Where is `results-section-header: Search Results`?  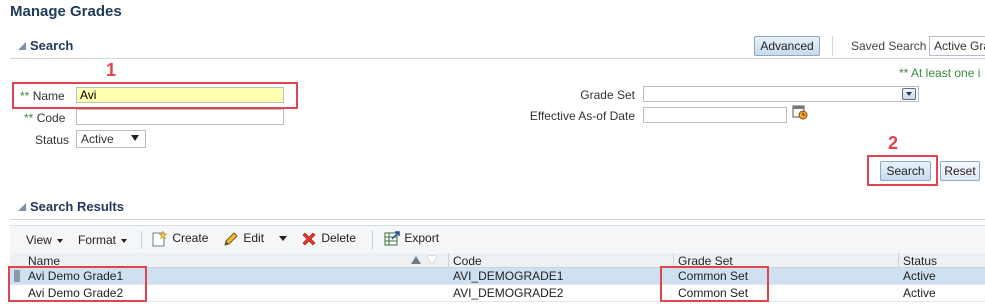 results-section-header: Search Results is located at coordinates (71, 206).